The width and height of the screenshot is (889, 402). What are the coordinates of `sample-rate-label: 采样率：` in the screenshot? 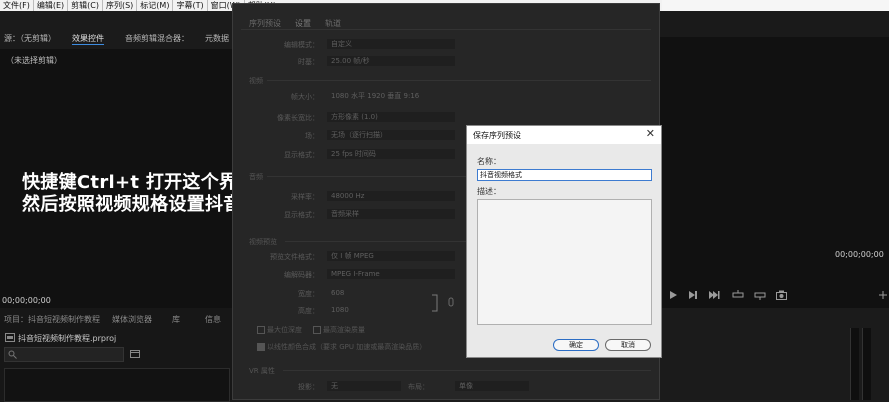 It's located at (305, 197).